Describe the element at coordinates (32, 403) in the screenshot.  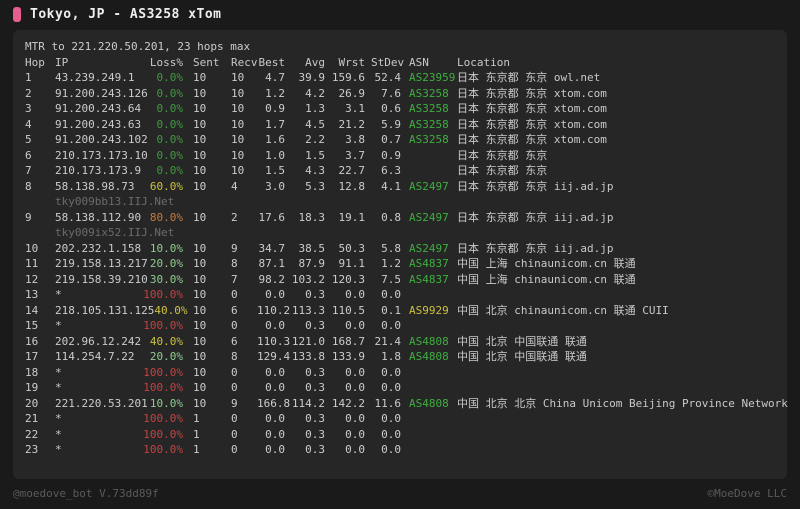
I see `hop-number: 20` at that location.